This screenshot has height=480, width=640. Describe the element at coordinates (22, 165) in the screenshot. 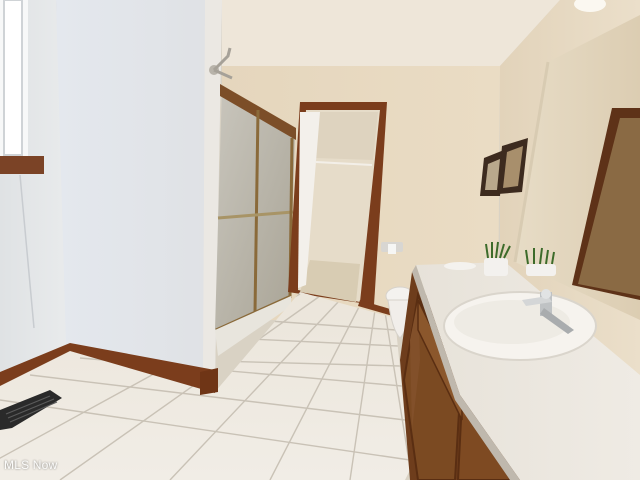

I see `window-sill` at that location.